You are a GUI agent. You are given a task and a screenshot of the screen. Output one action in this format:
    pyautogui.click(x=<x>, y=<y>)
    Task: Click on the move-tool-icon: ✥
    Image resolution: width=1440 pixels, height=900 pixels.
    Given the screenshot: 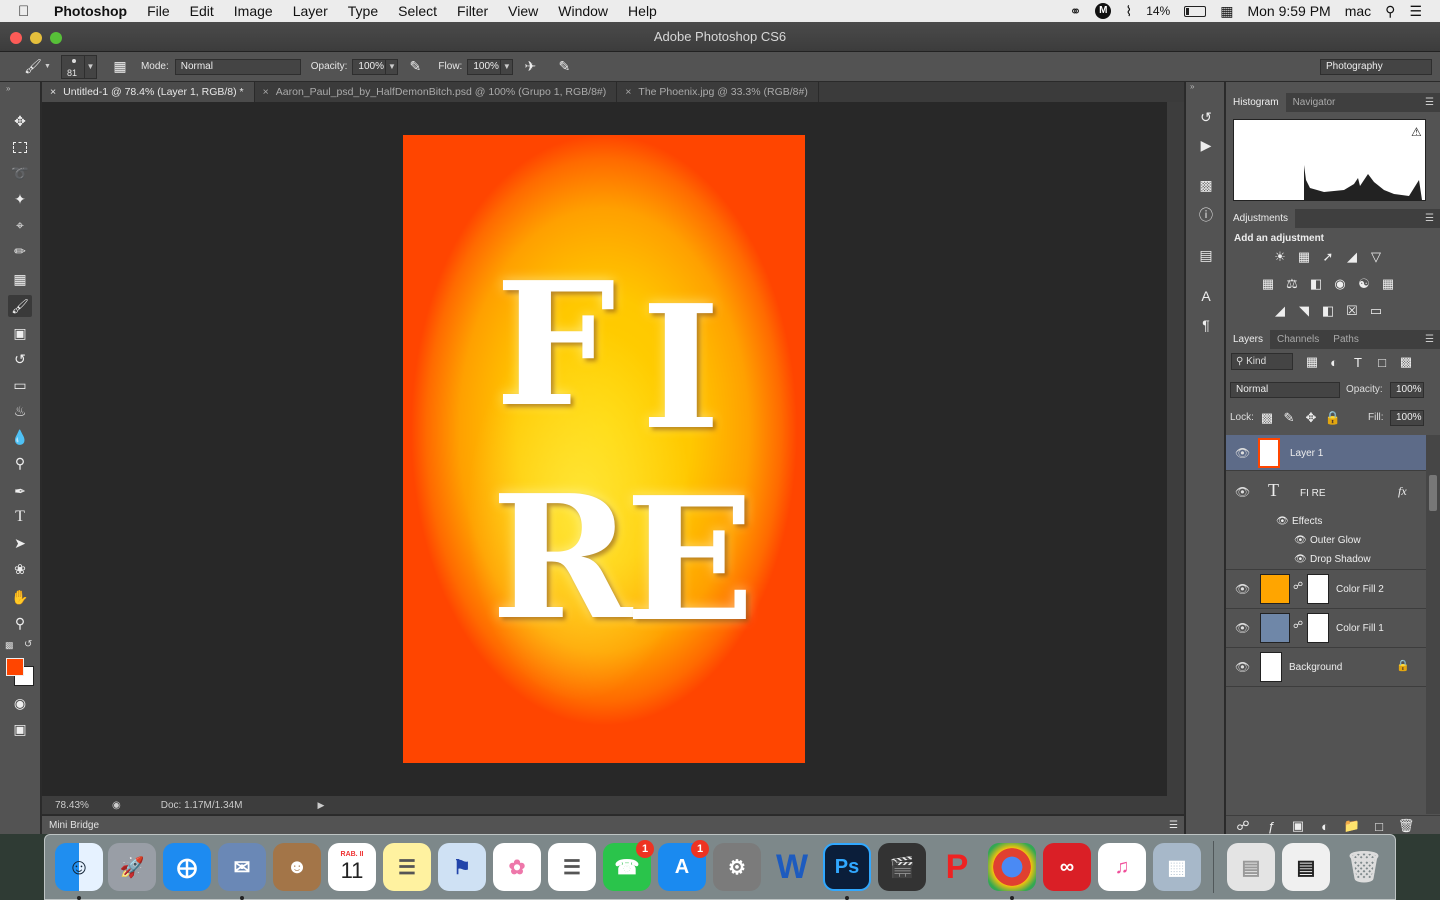 What is the action you would take?
    pyautogui.click(x=20, y=121)
    